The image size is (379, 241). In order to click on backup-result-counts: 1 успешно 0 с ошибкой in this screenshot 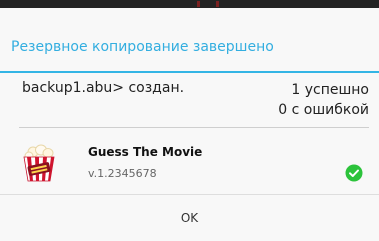, I will do `click(323, 100)`.